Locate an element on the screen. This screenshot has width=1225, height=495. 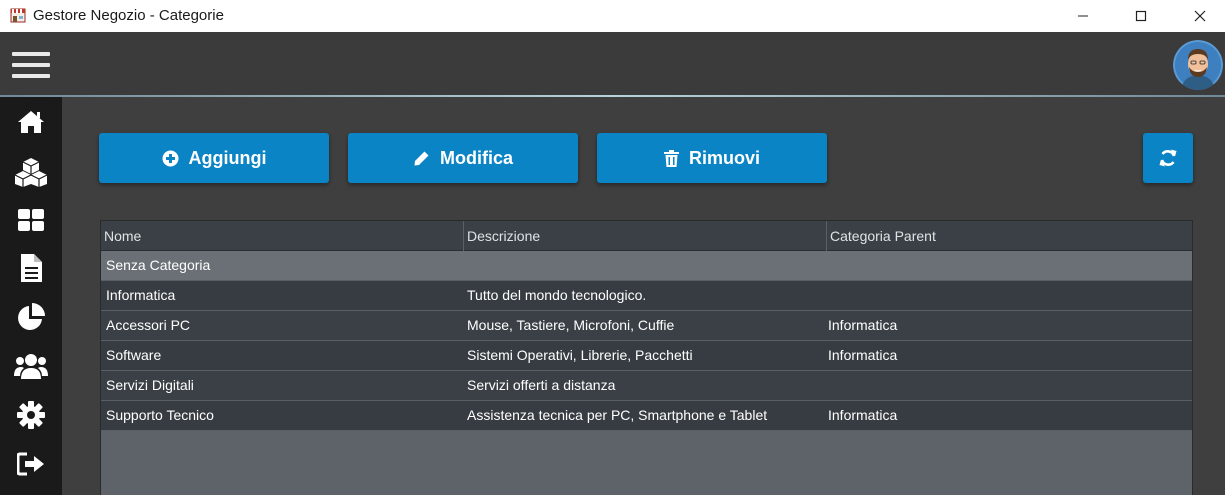
cell-nome: Senza Categoria is located at coordinates (158, 265).